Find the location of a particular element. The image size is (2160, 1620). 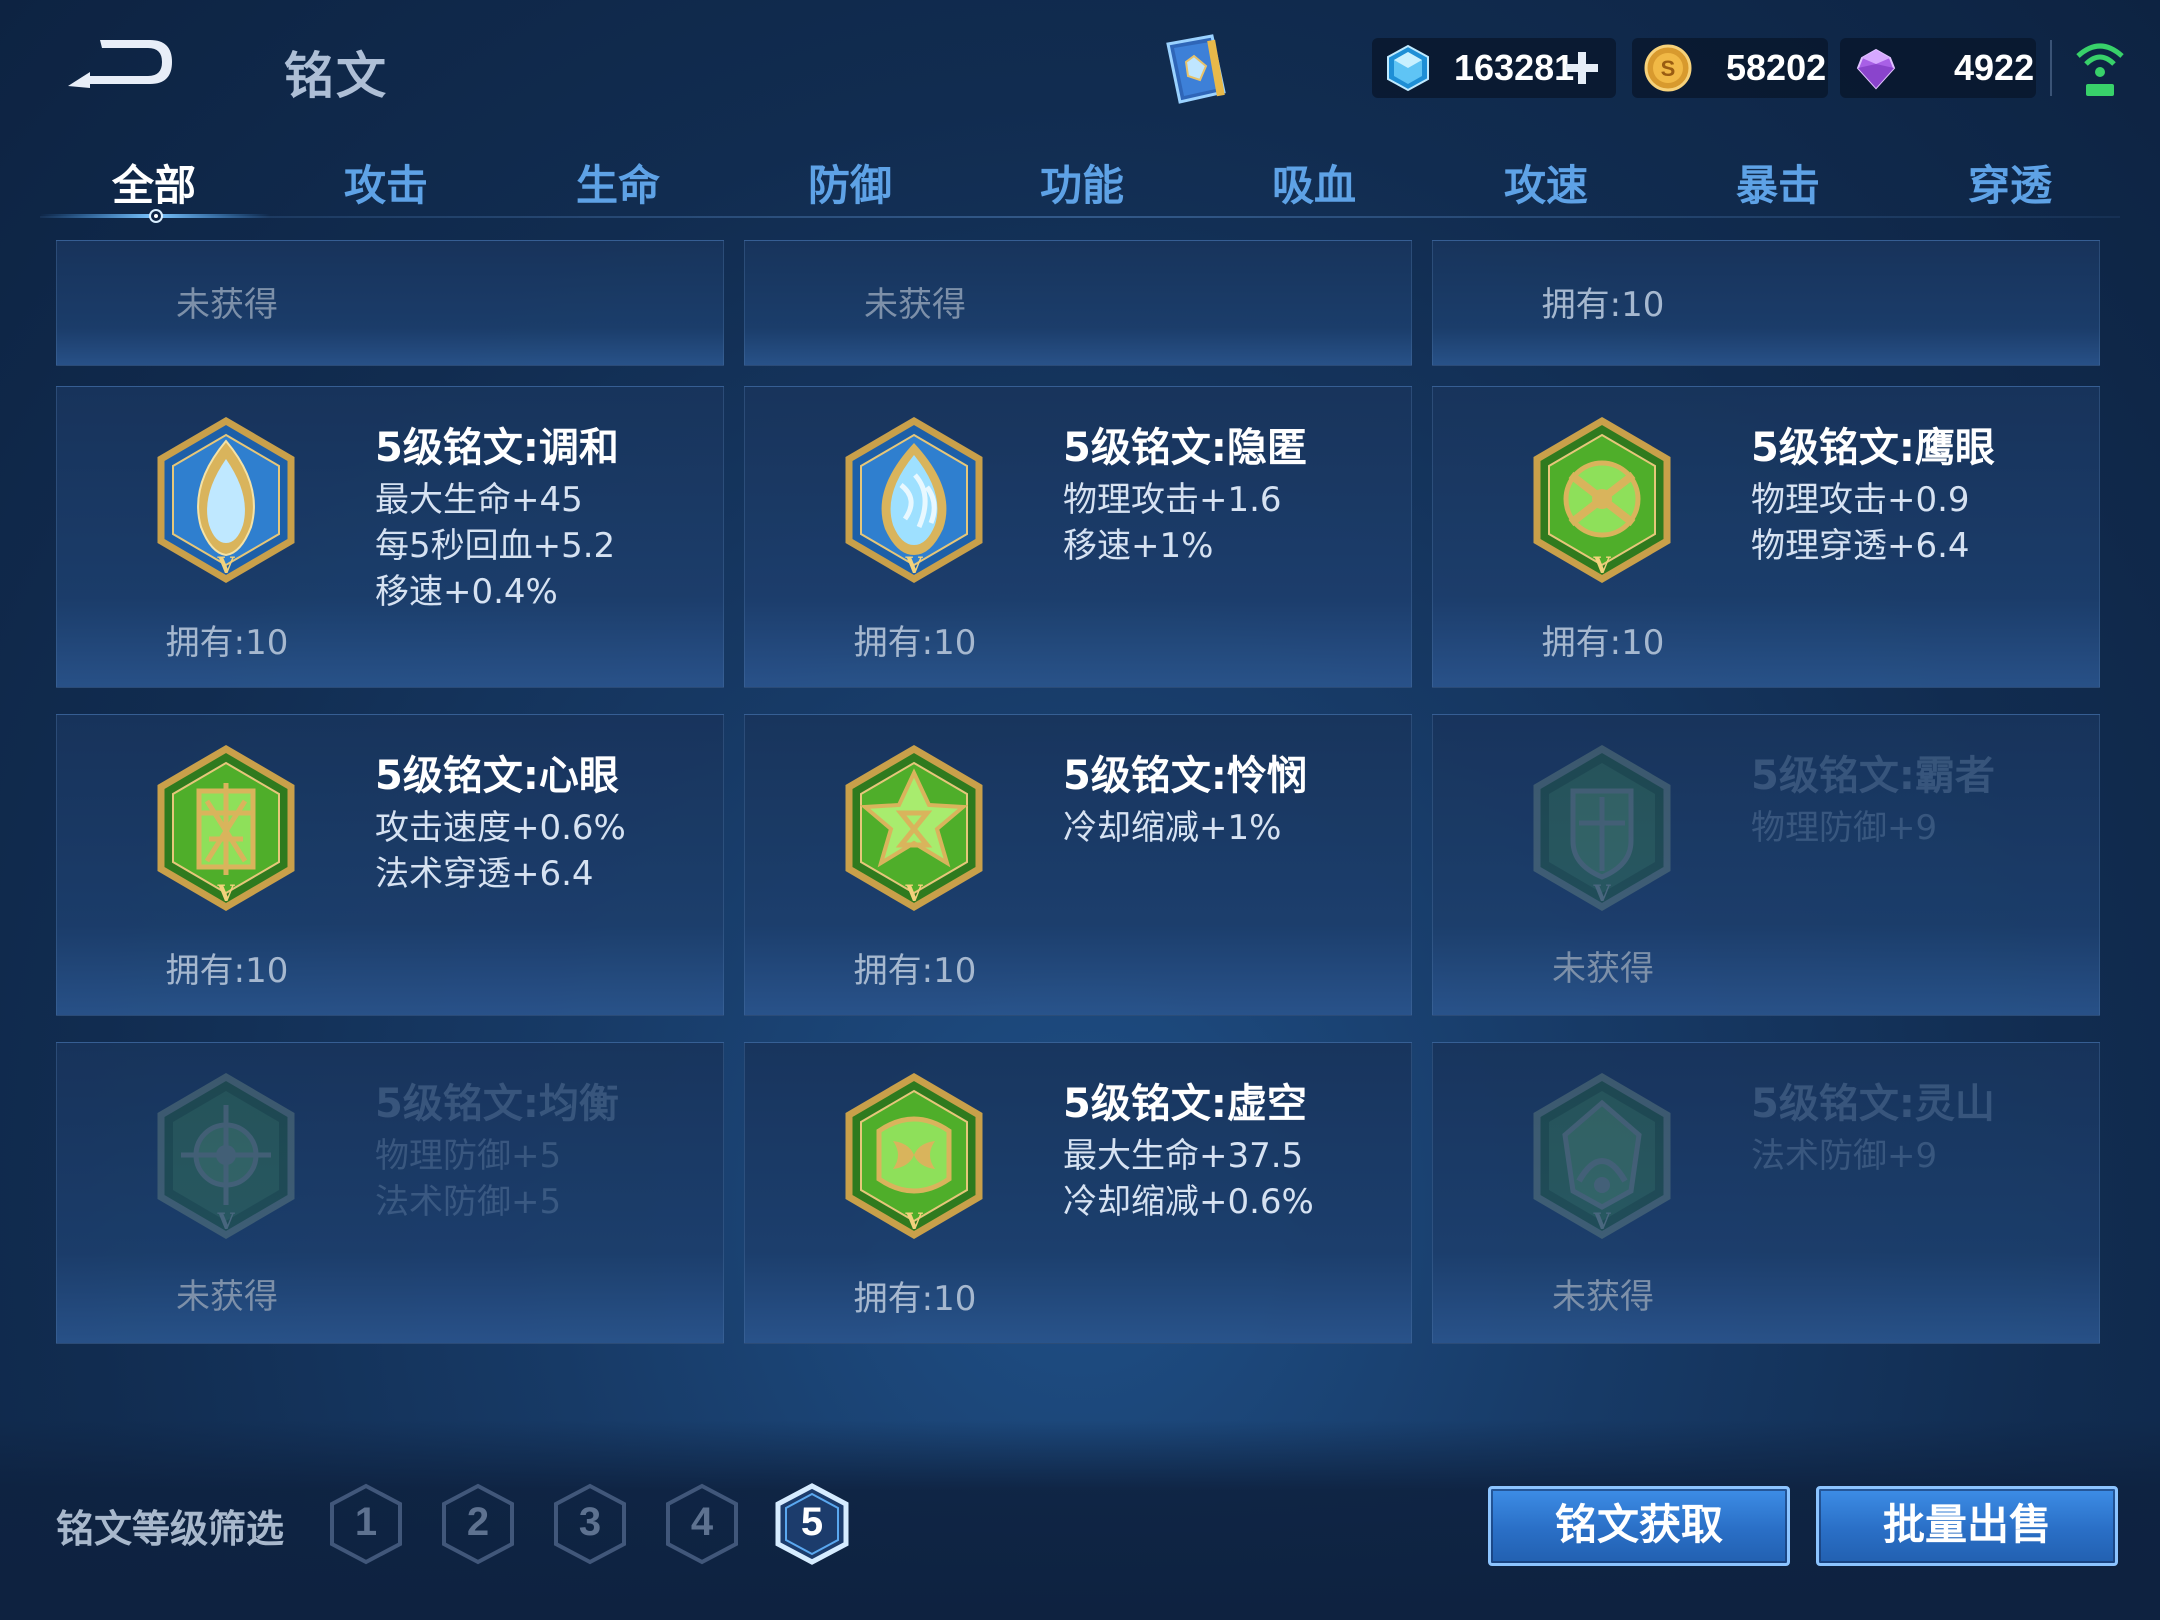

tab-all: 全部 is located at coordinates (154, 182).